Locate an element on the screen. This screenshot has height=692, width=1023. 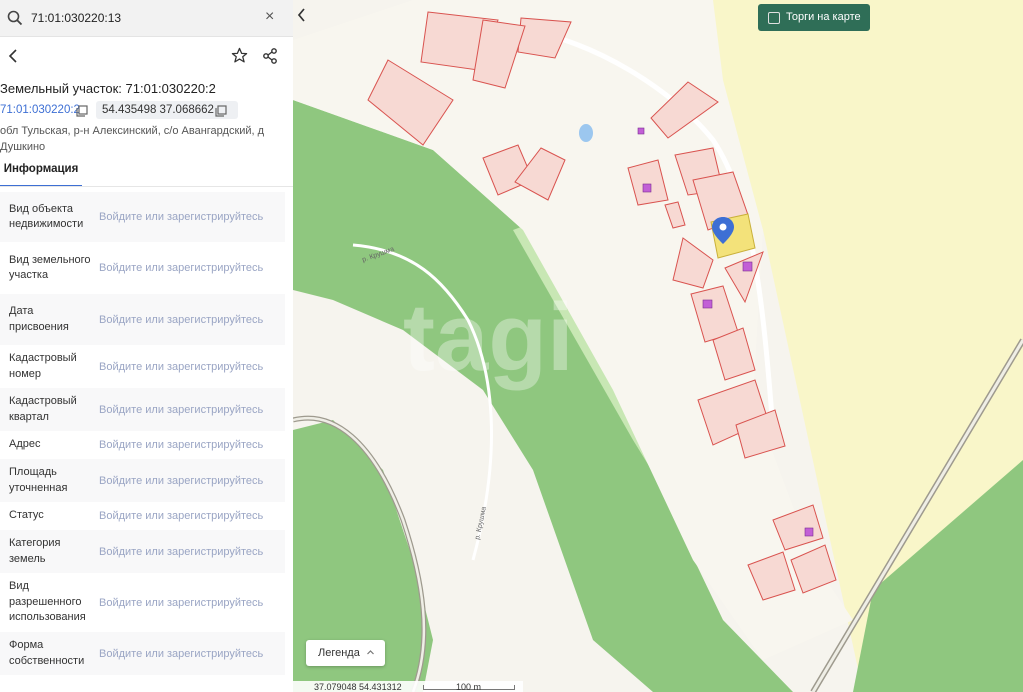
torgi-checkbox is located at coordinates (774, 18).